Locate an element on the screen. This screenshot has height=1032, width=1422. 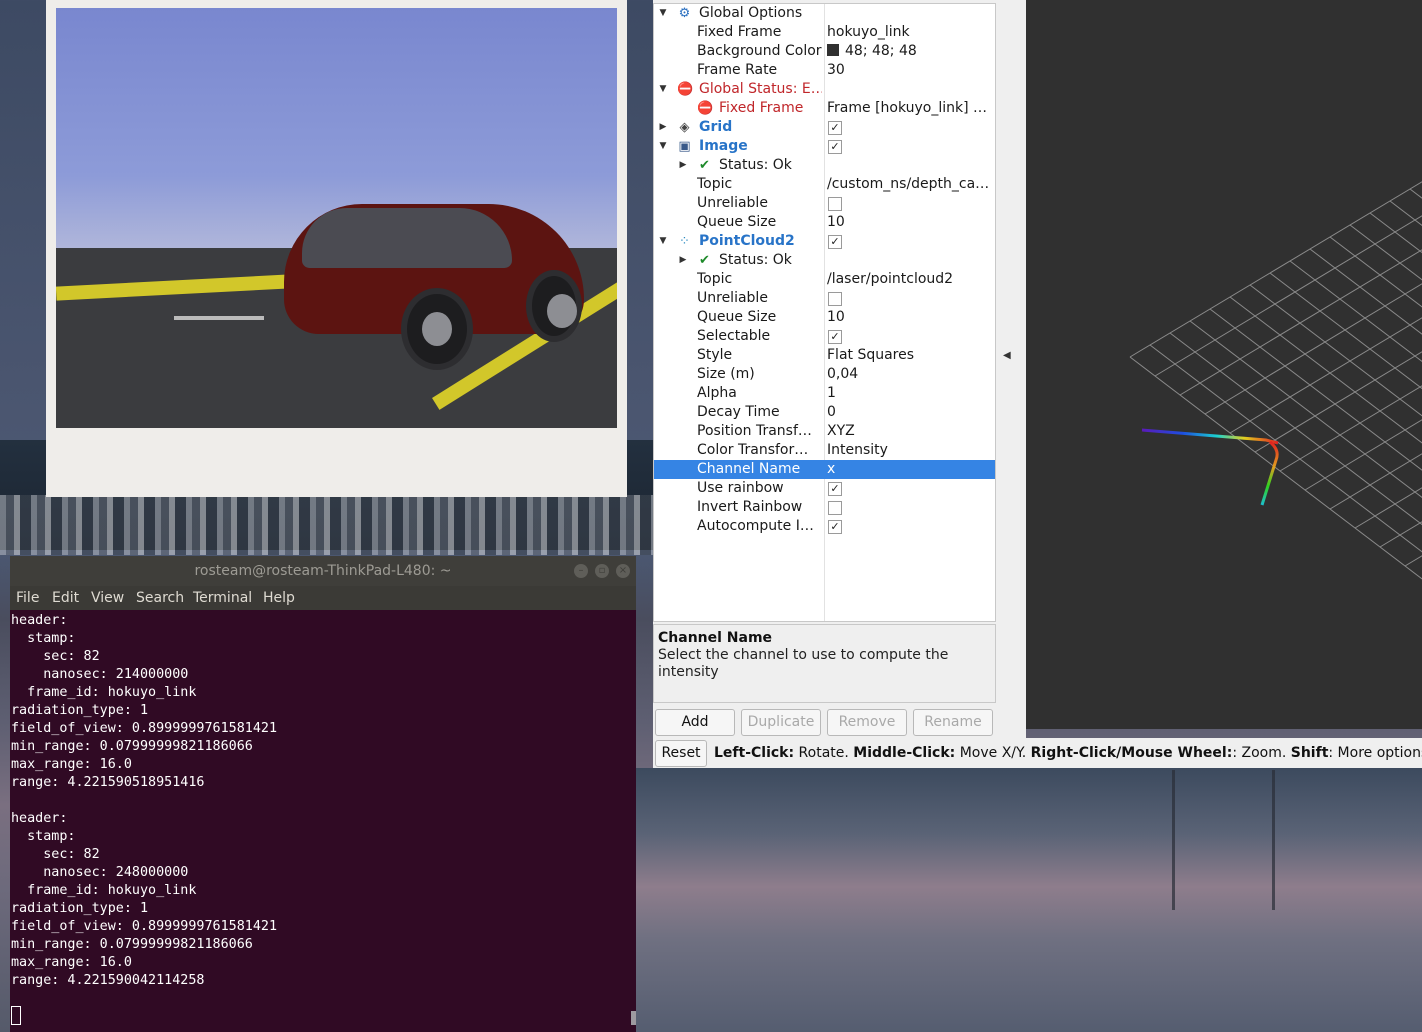
property-value: XYZ is located at coordinates (909, 431).